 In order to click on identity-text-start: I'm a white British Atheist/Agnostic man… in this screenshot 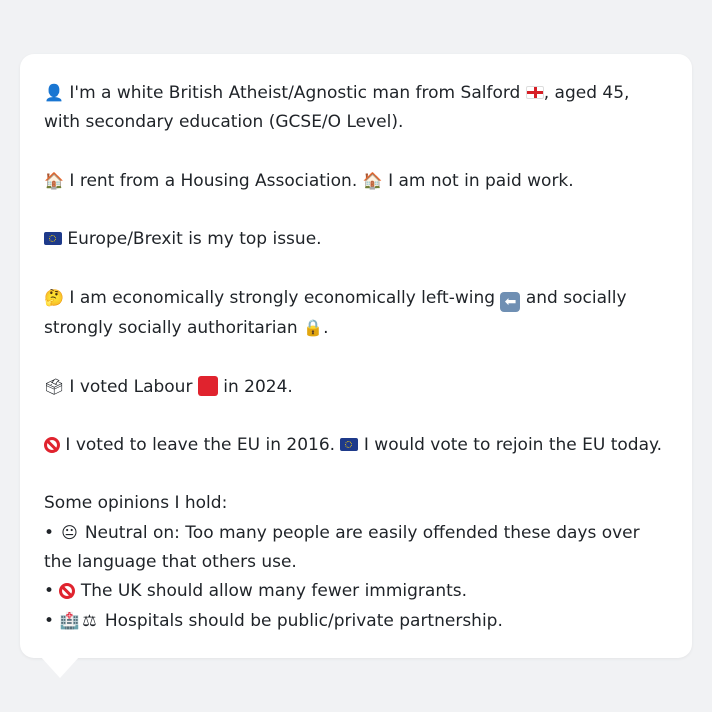, I will do `click(295, 93)`.